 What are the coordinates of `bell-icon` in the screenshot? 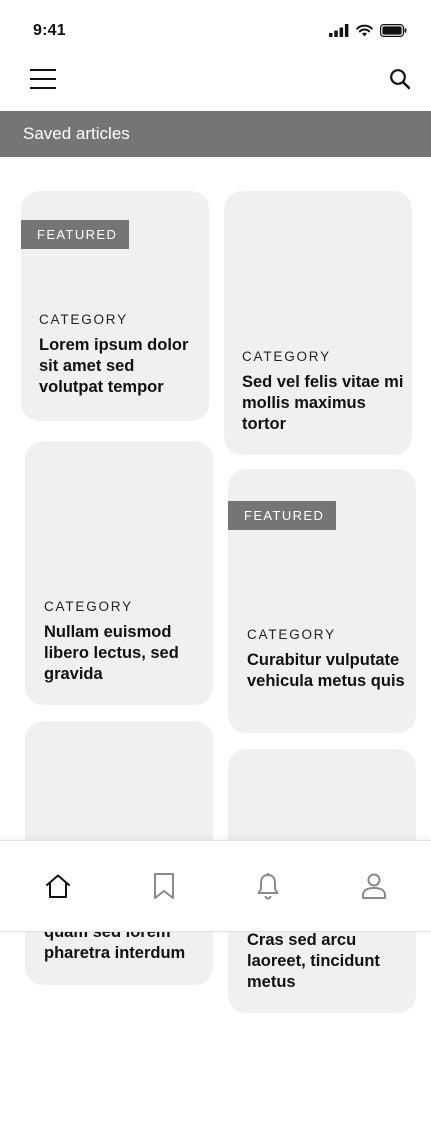 It's located at (268, 886).